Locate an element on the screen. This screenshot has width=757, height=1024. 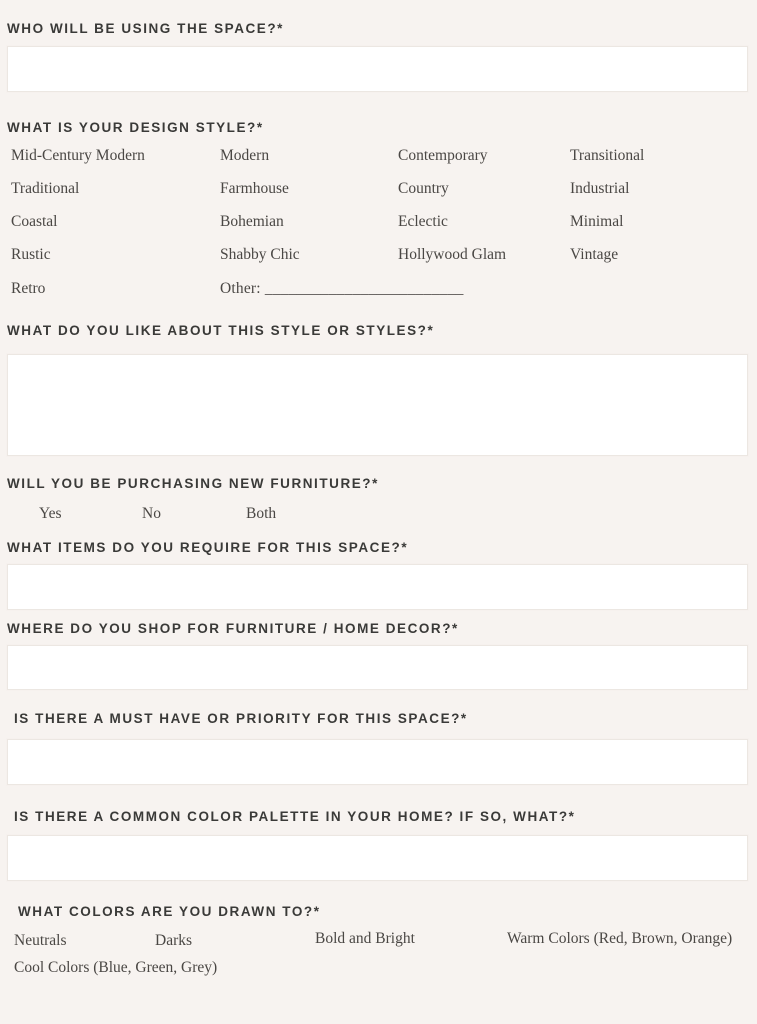
label-design-style: WHAT IS YOUR DESIGN STYLE?* is located at coordinates (135, 127).